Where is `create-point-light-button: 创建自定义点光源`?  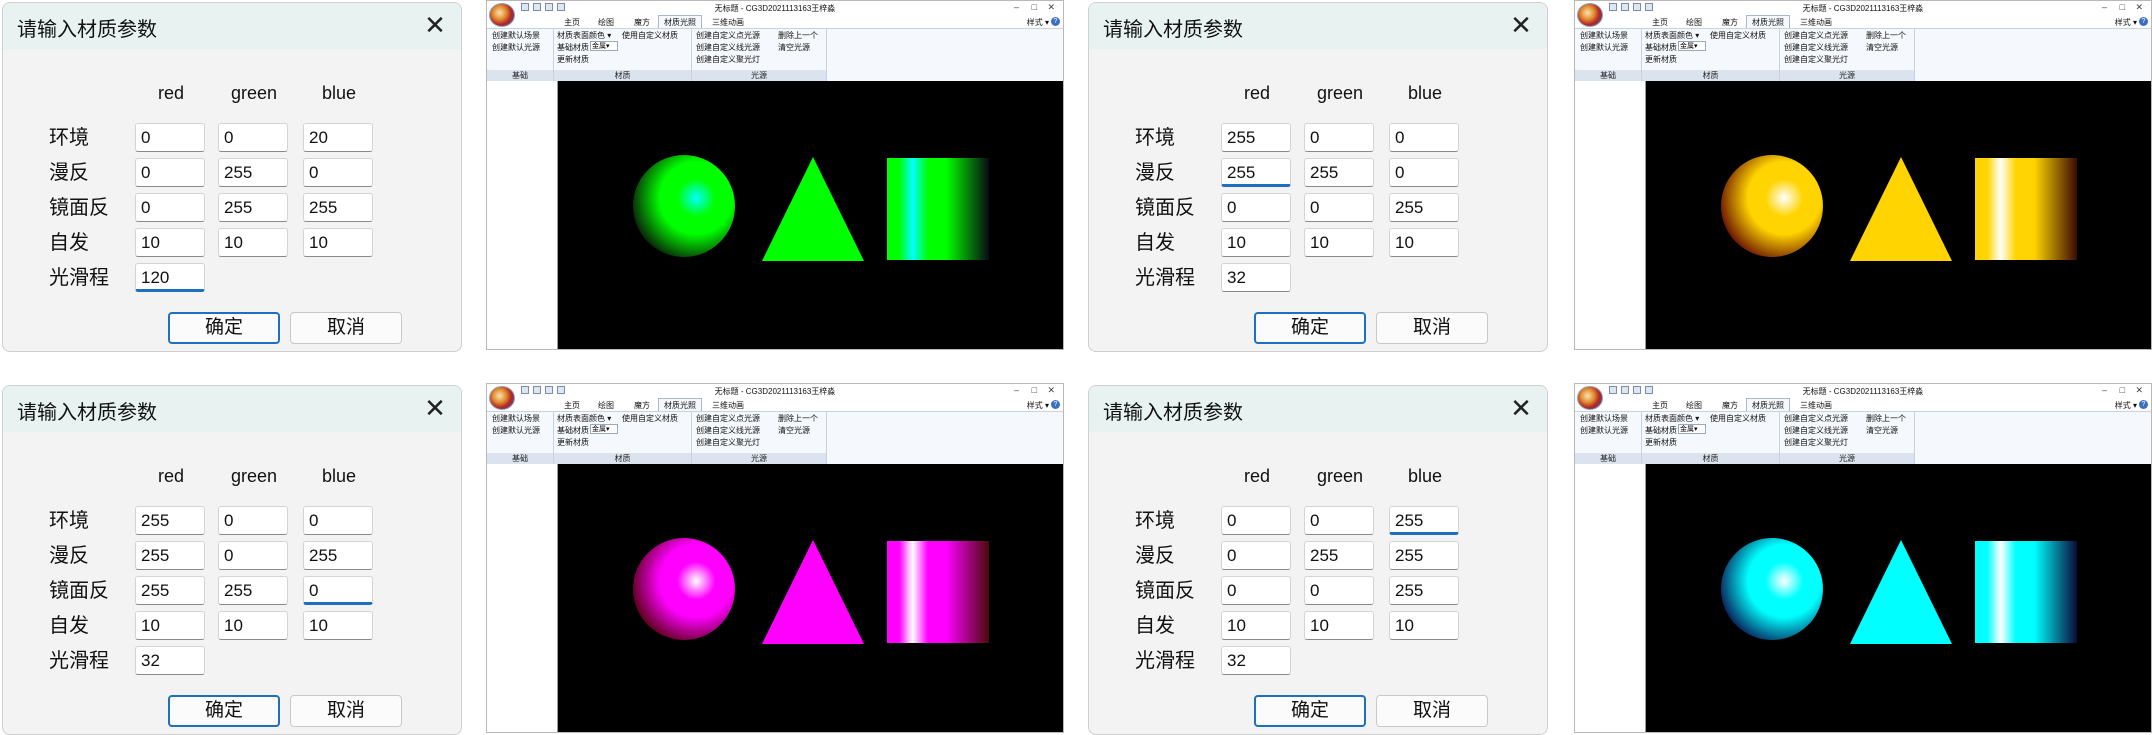
create-point-light-button: 创建自定义点光源 is located at coordinates (728, 35).